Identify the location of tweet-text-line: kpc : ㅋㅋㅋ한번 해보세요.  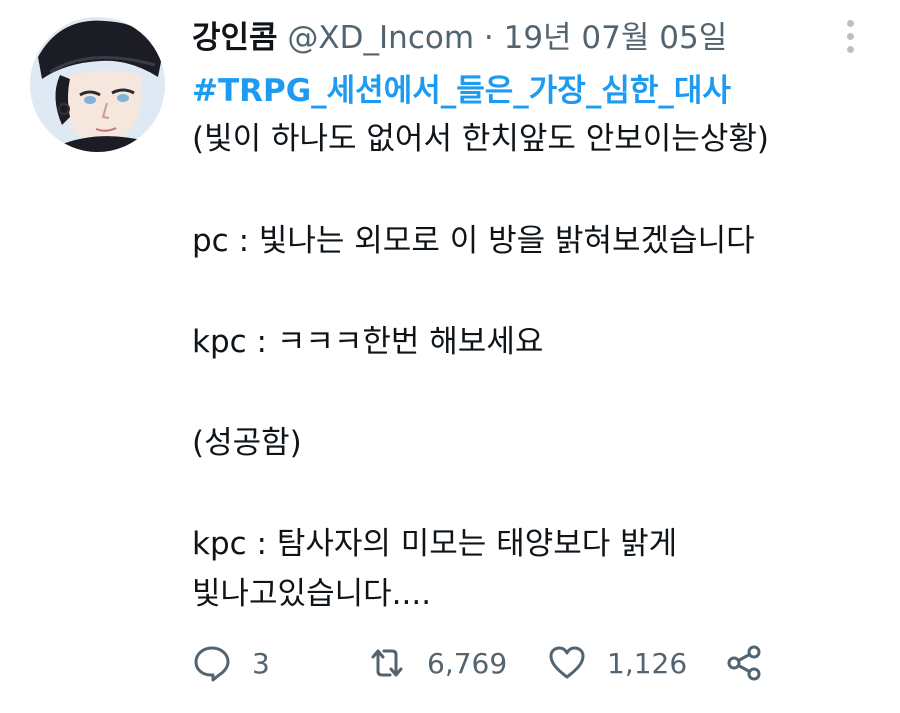
(368, 342).